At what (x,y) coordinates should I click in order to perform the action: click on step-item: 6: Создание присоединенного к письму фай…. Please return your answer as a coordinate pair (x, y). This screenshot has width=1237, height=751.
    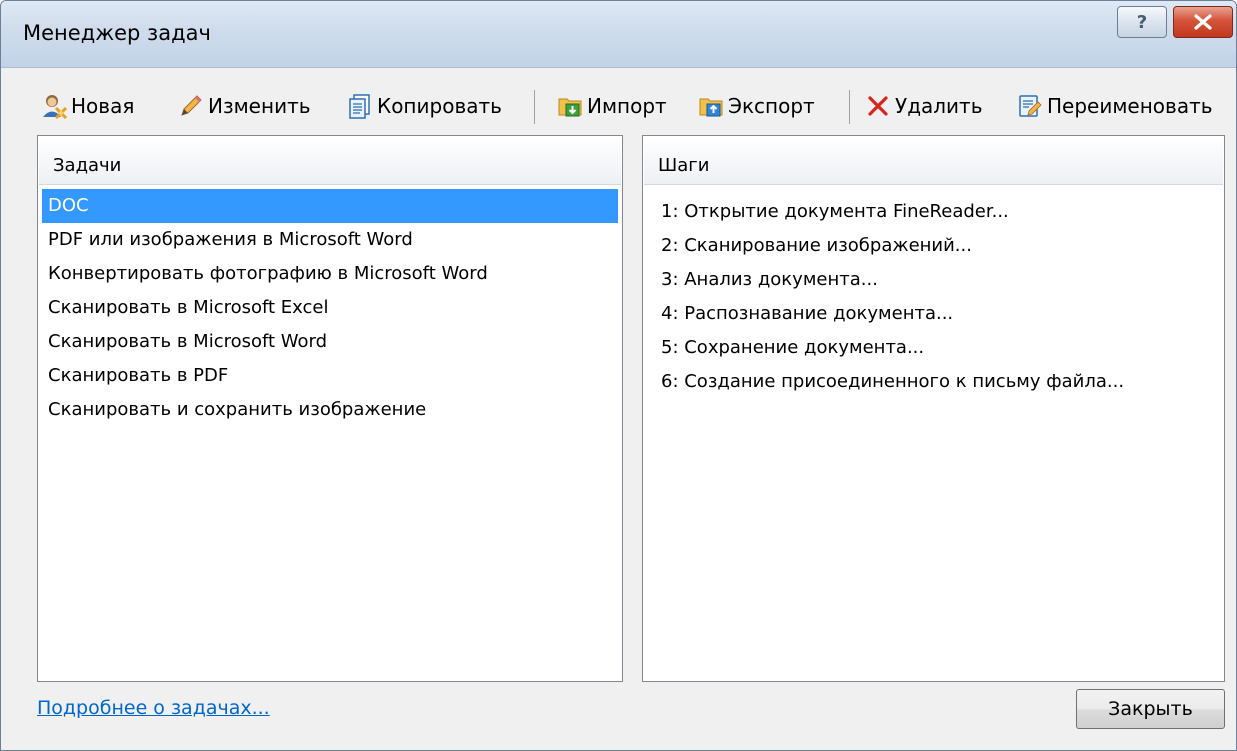
    Looking at the image, I should click on (933, 382).